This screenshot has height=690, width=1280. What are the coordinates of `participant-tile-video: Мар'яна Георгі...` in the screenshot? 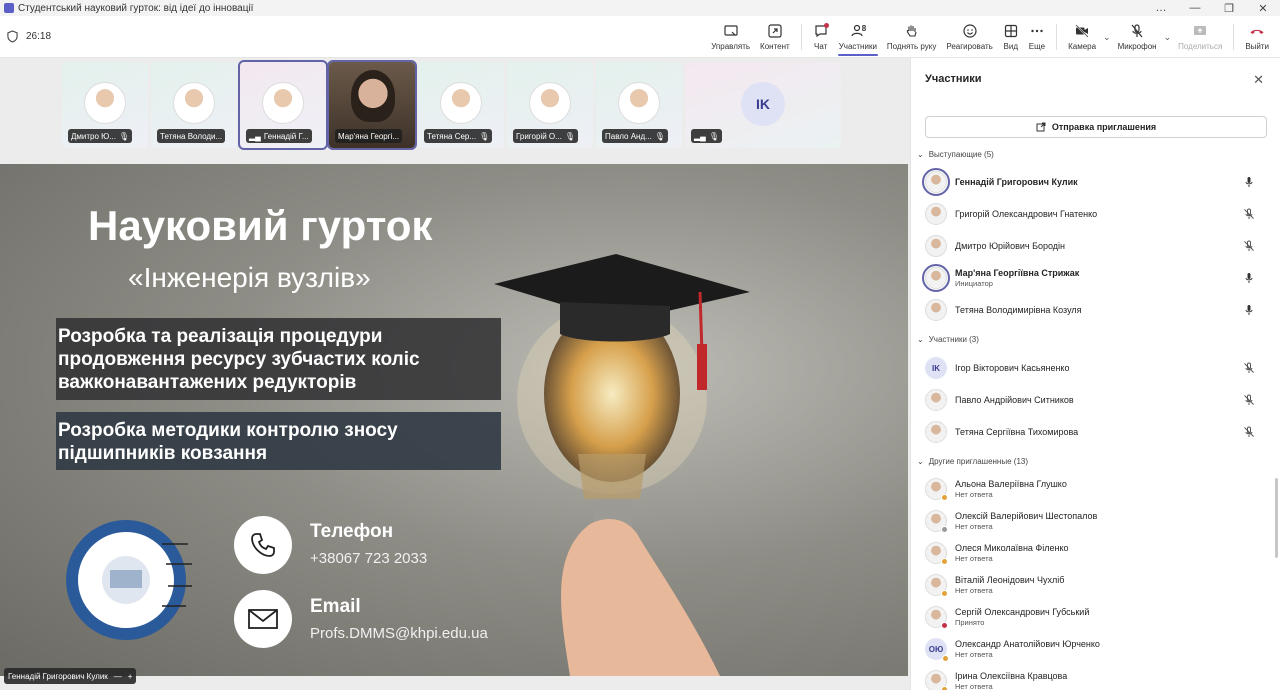 It's located at (372, 105).